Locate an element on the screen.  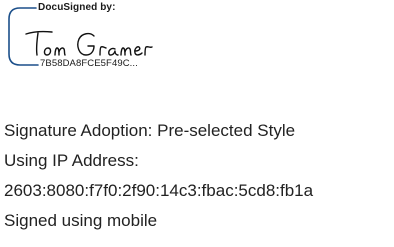
docusigned-by-label: DocuSigned by: is located at coordinates (77, 7).